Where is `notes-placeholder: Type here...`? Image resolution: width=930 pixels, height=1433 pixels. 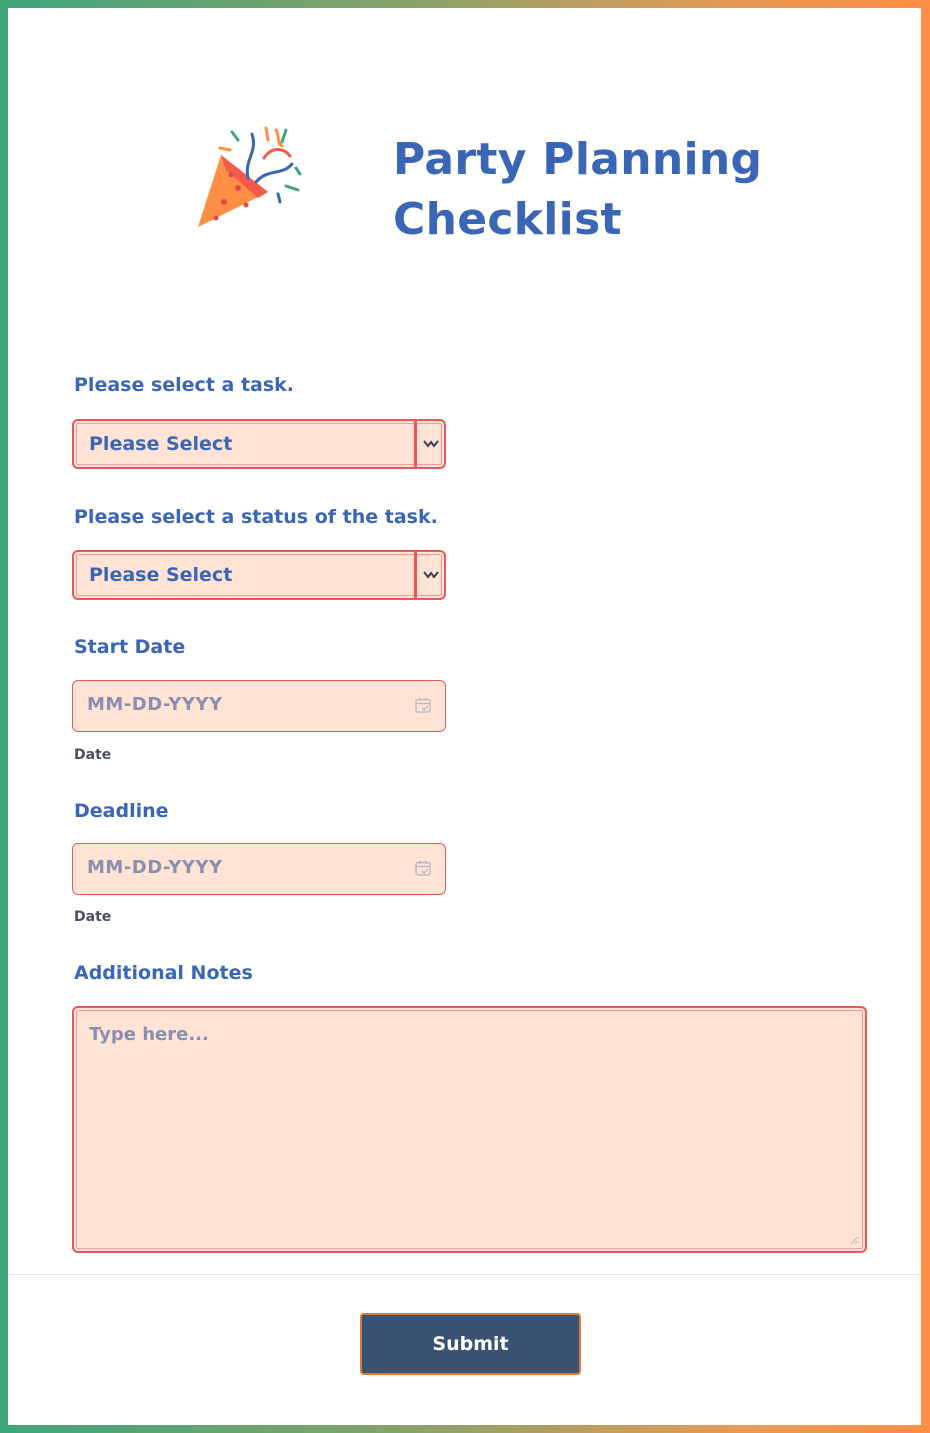 notes-placeholder: Type here... is located at coordinates (149, 1034).